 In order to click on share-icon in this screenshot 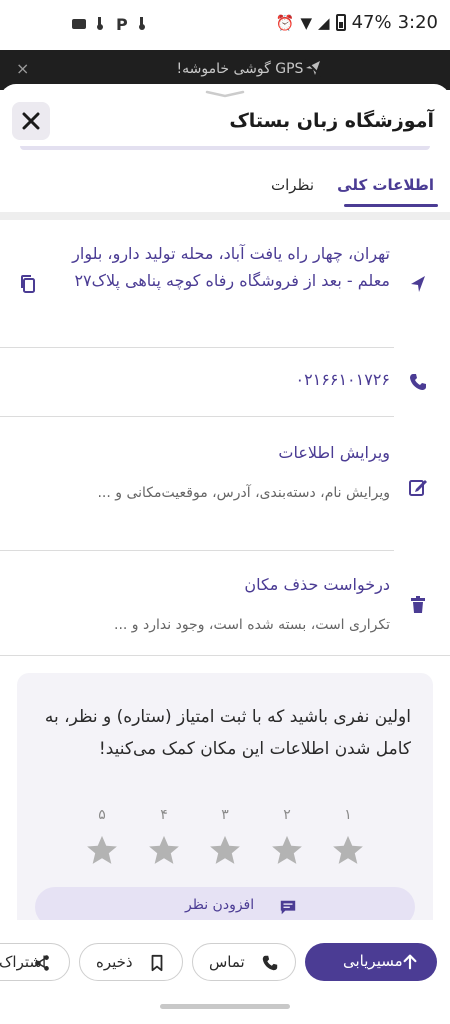, I will do `click(42, 963)`.